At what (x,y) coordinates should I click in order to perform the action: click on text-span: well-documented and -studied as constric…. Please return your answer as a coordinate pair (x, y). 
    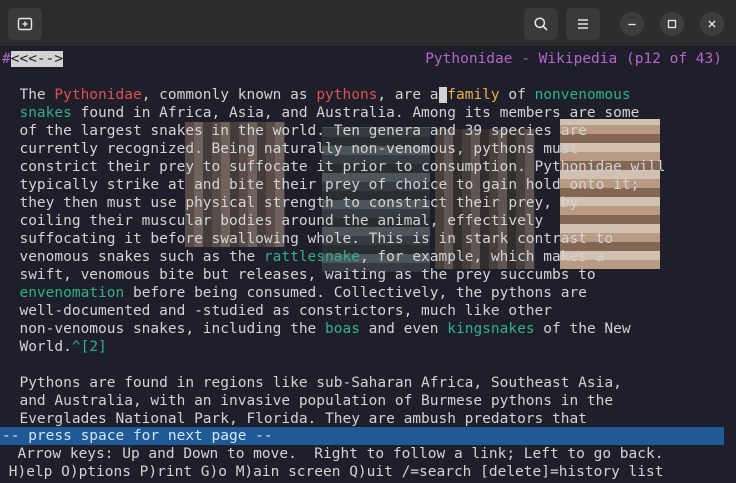
    Looking at the image, I should click on (285, 311).